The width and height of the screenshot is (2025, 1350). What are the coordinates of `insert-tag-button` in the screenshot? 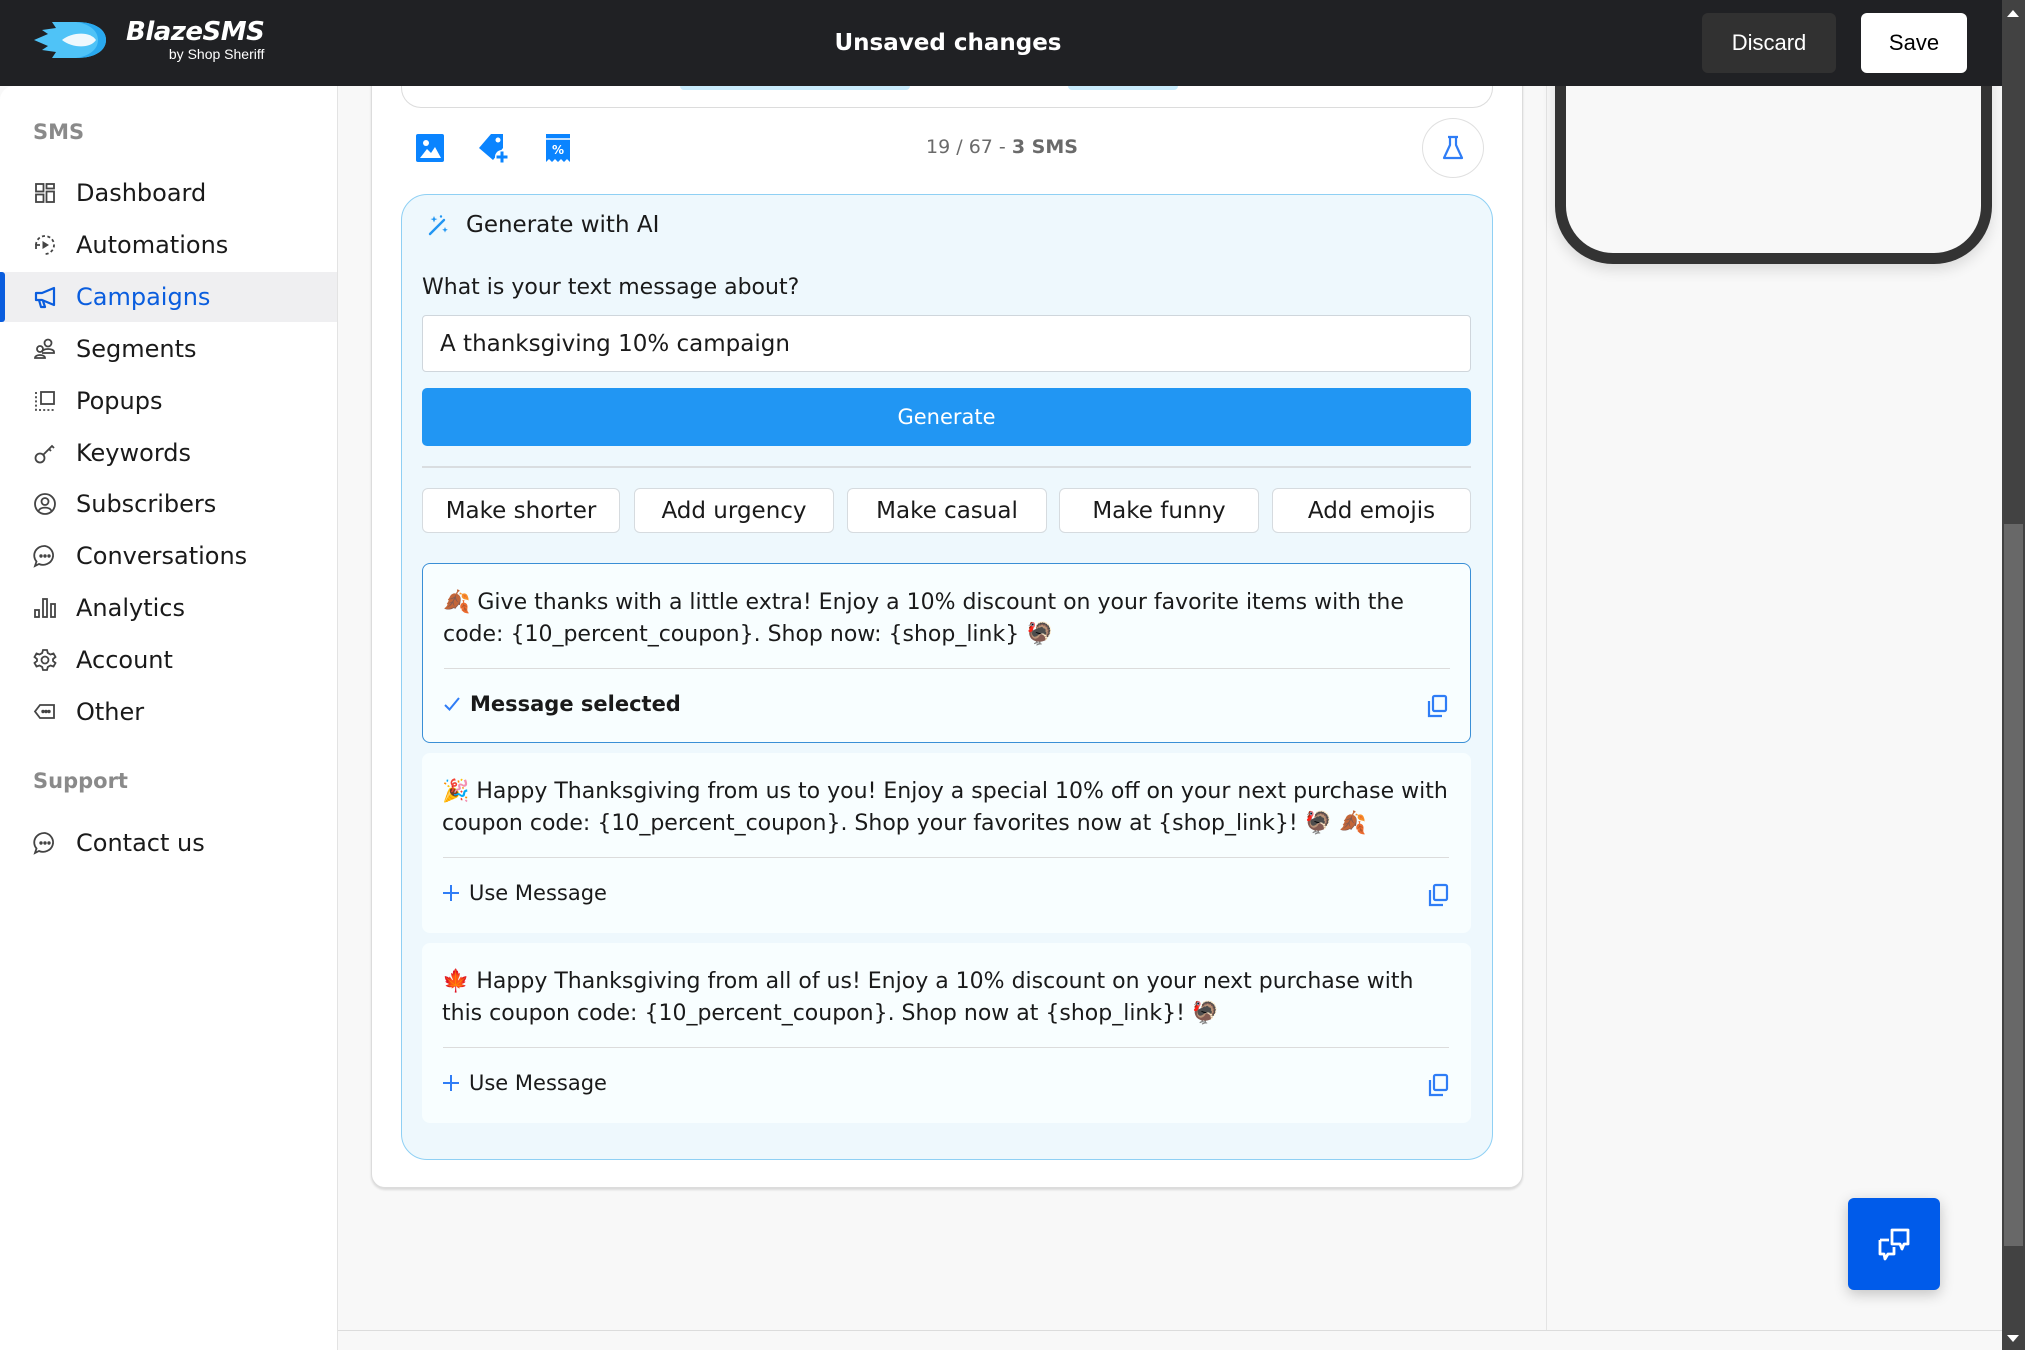 It's located at (494, 148).